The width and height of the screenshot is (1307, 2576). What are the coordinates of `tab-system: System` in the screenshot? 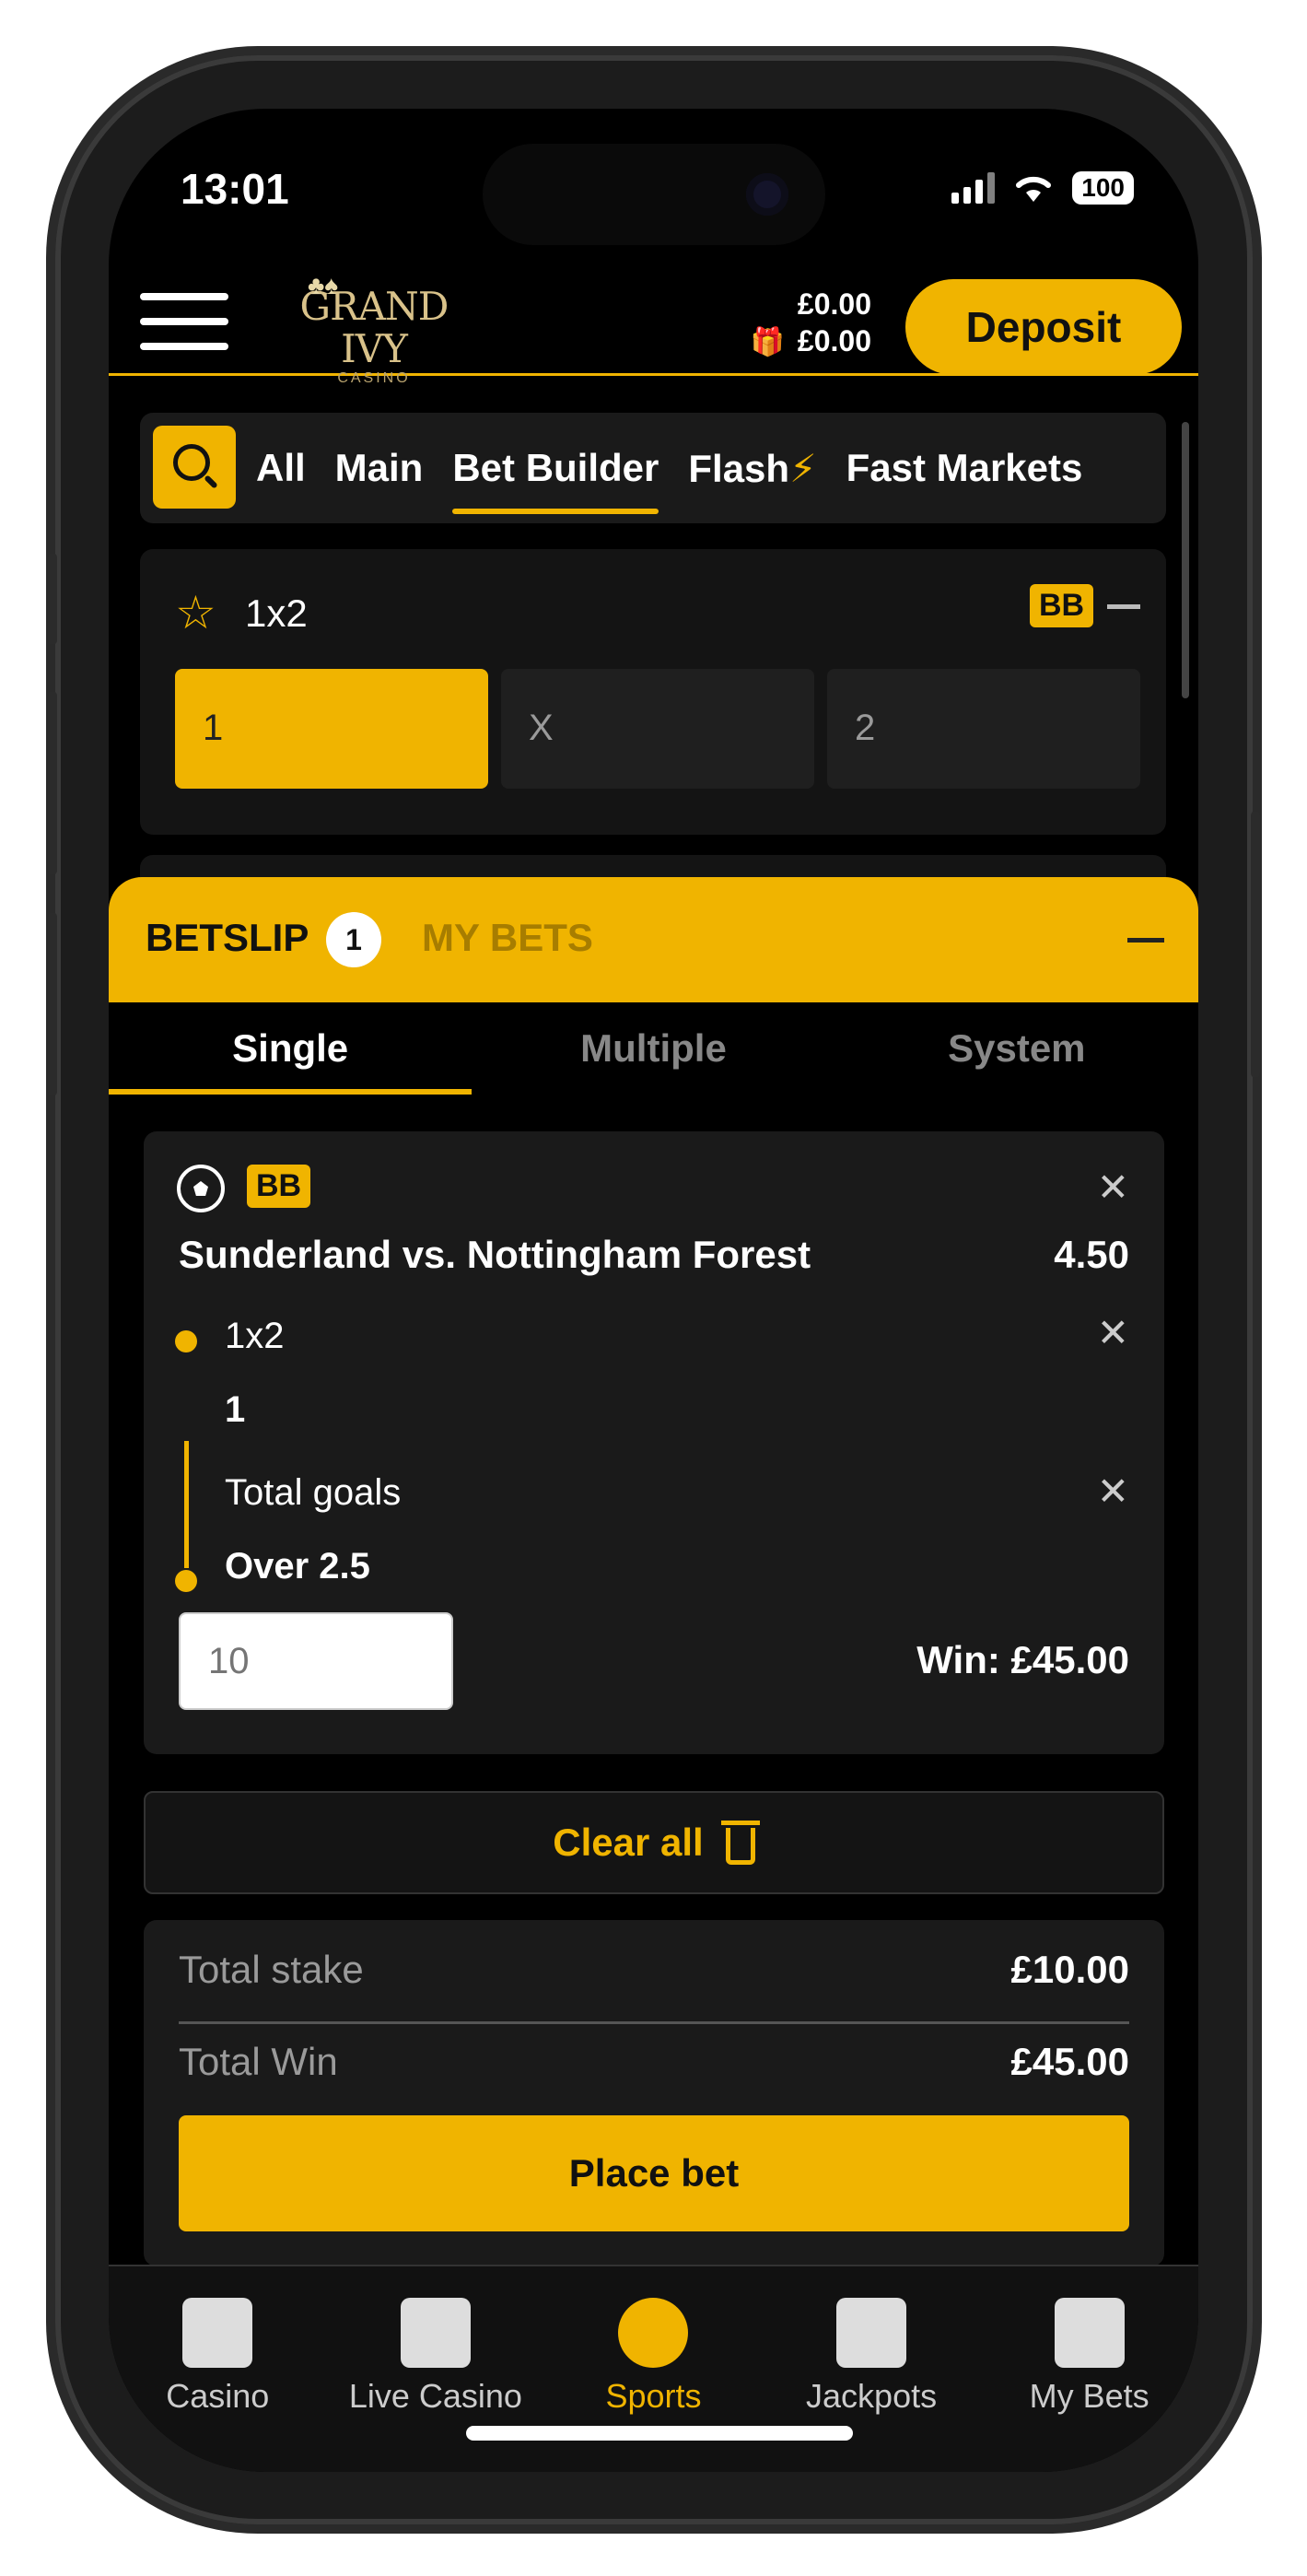 It's located at (1017, 1048).